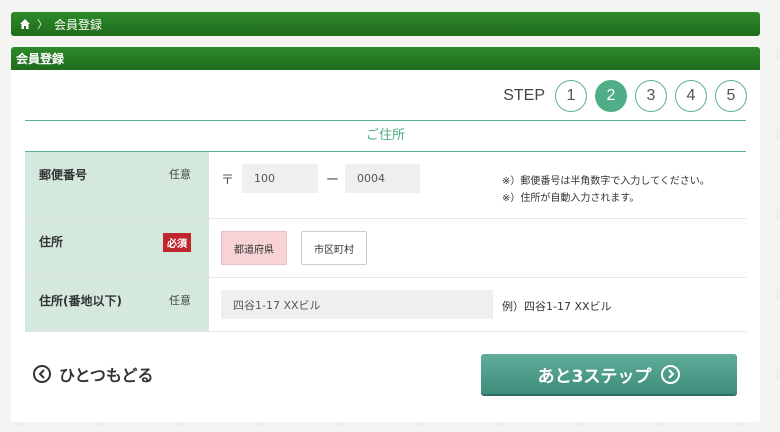 This screenshot has height=432, width=780. What do you see at coordinates (228, 180) in the screenshot?
I see `postal-mark: 〒` at bounding box center [228, 180].